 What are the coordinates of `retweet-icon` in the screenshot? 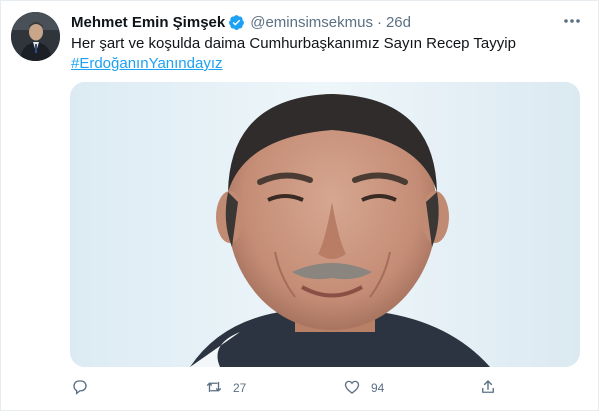 It's located at (214, 388).